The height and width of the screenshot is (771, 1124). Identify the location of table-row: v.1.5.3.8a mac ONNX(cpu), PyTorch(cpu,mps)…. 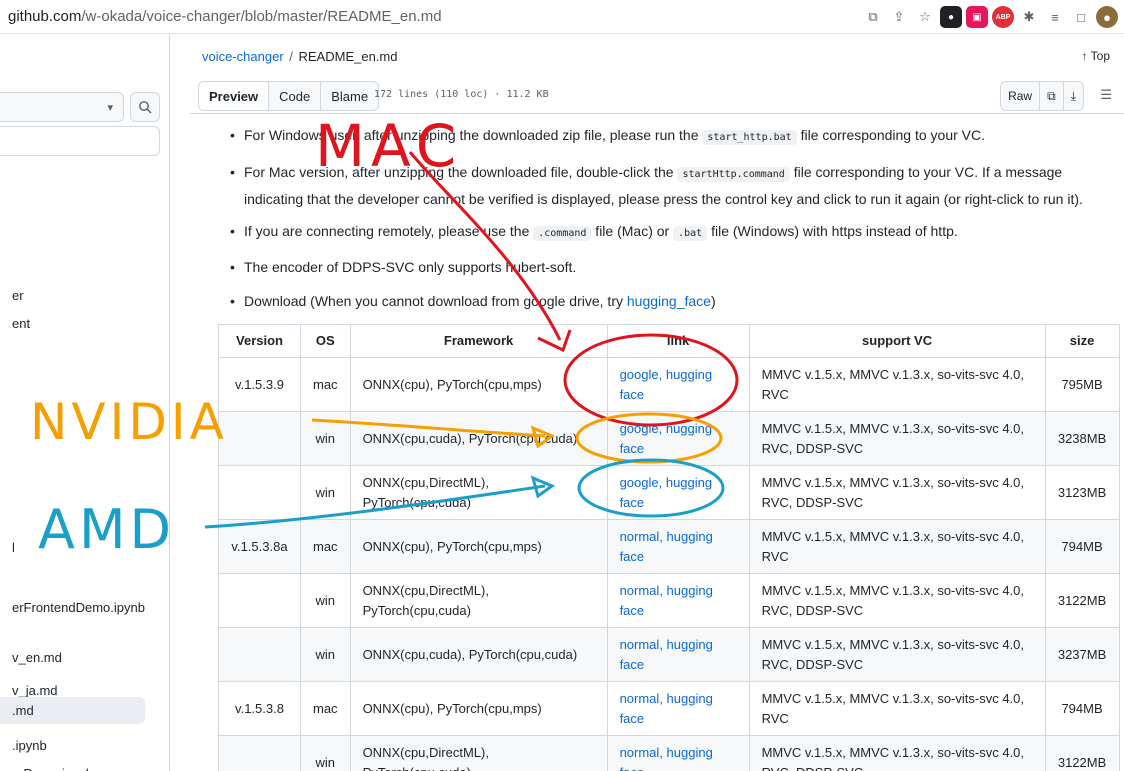
(669, 546).